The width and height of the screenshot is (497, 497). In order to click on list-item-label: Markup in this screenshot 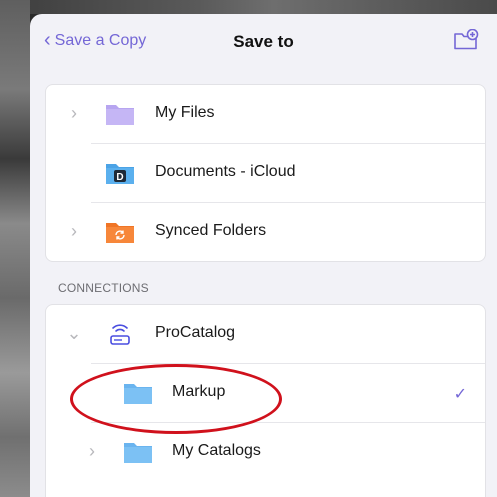, I will do `click(199, 391)`.